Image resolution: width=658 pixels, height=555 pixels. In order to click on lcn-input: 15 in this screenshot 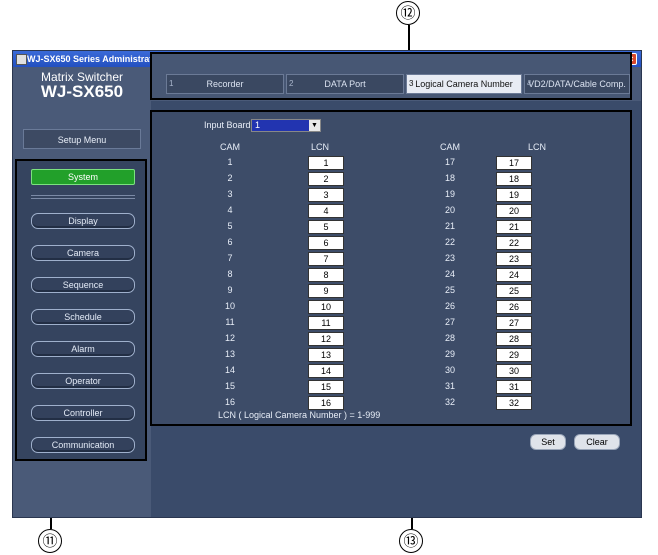, I will do `click(326, 387)`.